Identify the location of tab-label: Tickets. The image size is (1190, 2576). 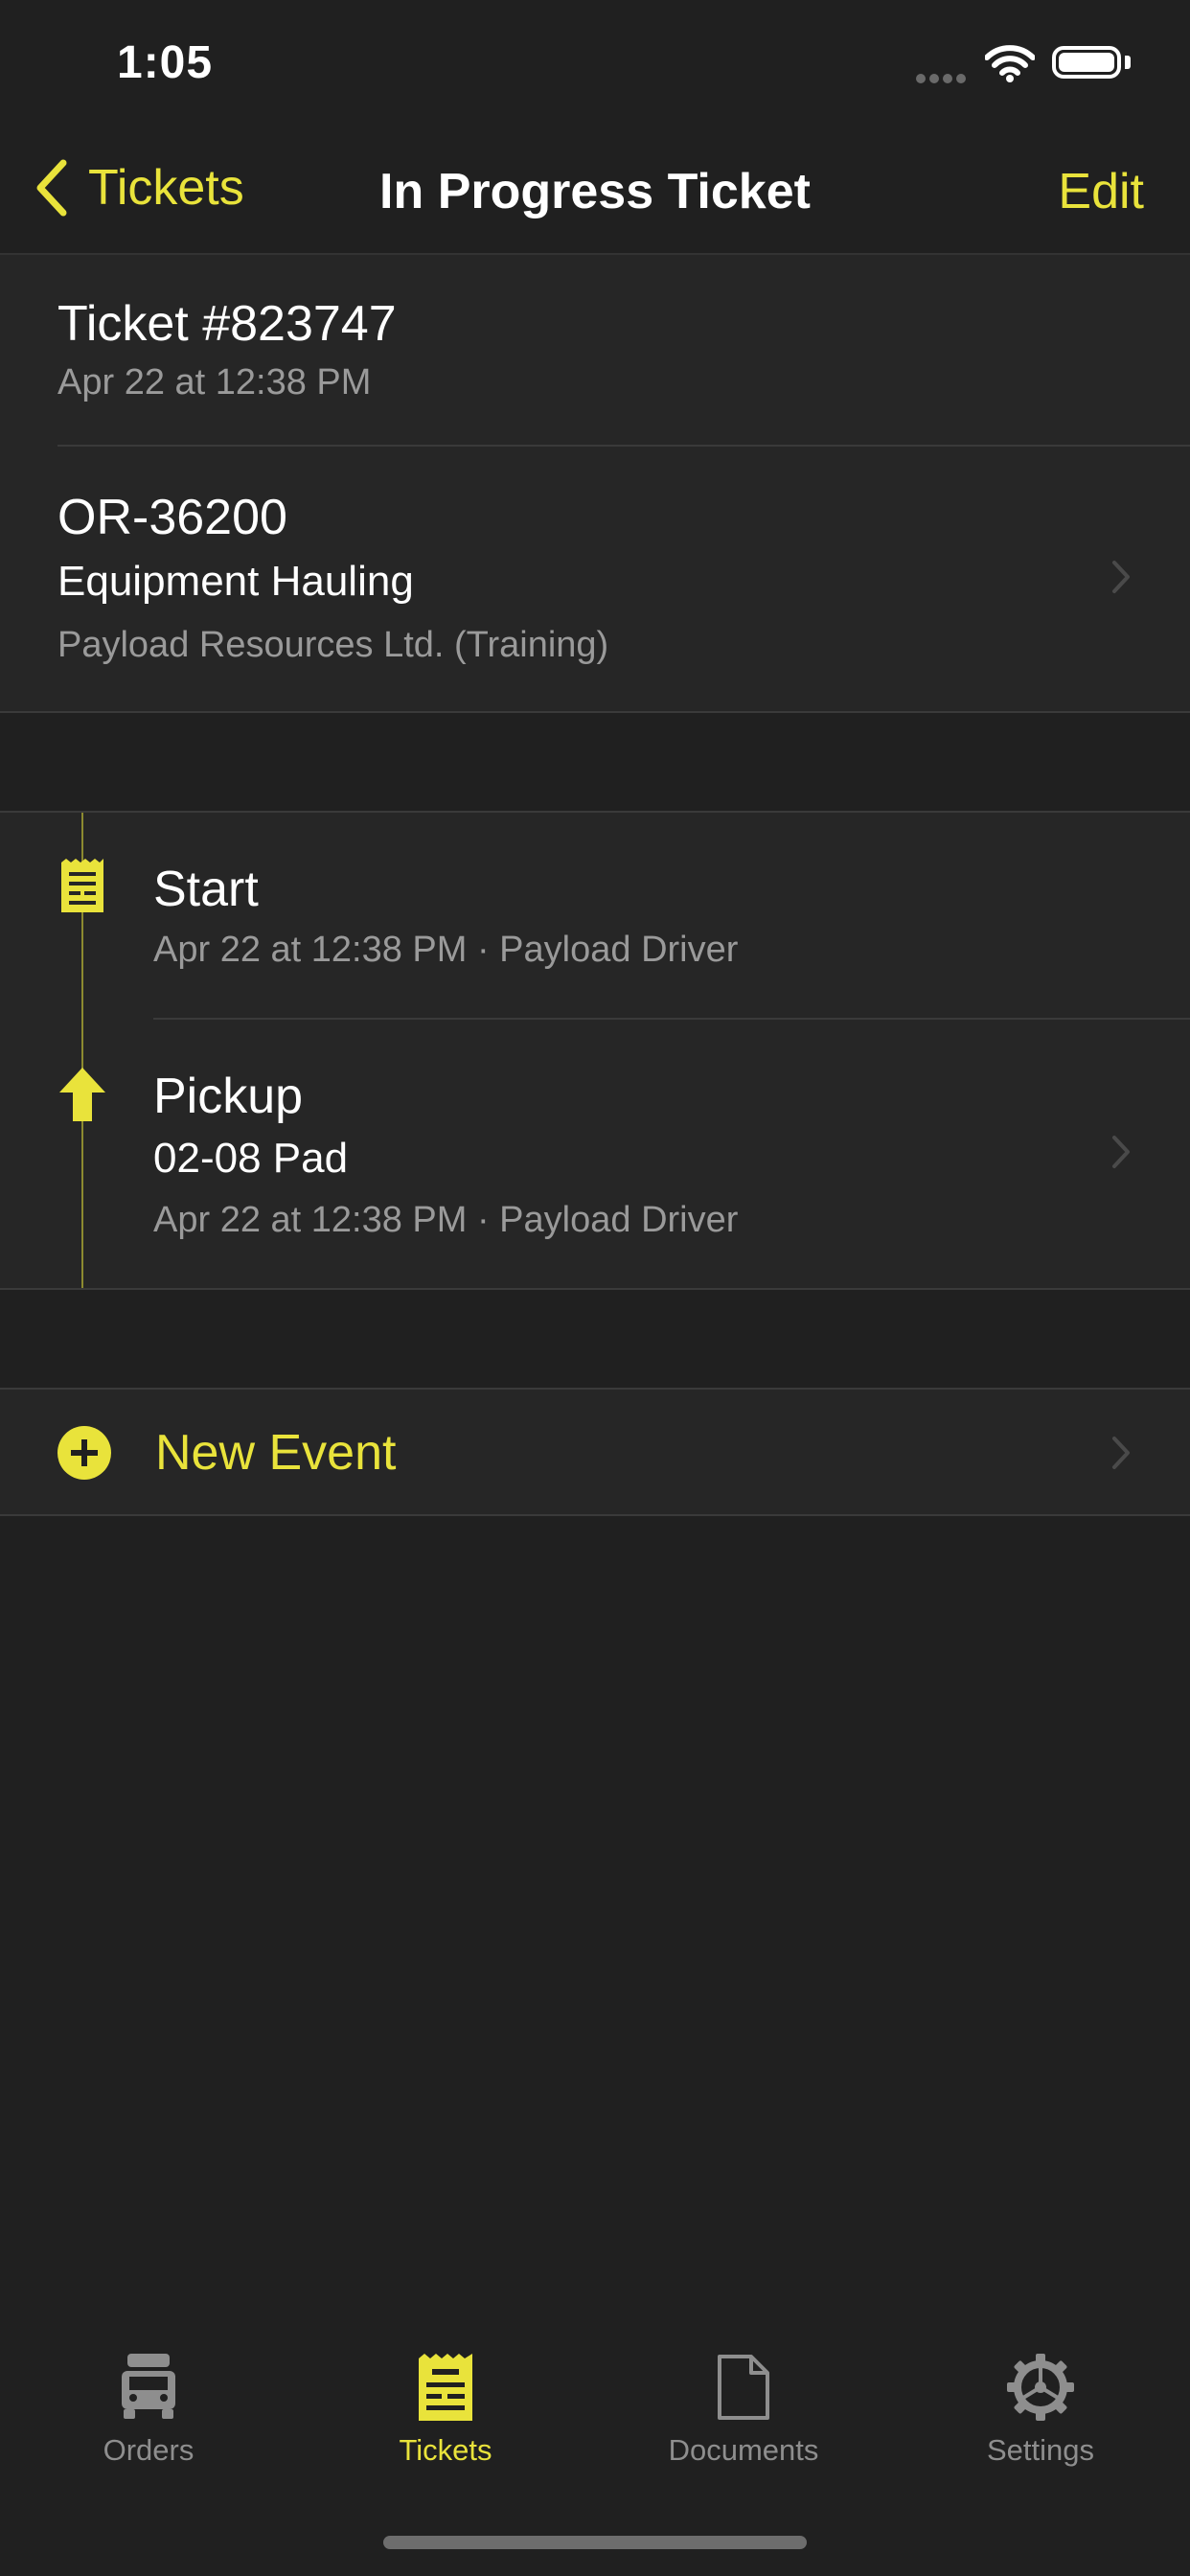
(445, 2450).